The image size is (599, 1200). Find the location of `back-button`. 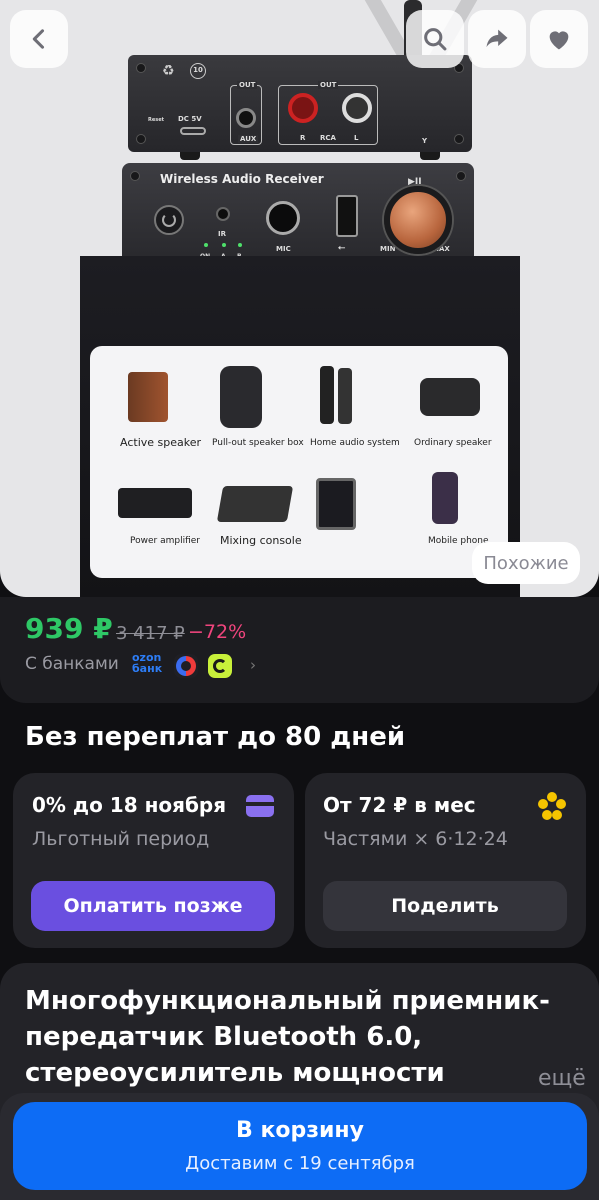

back-button is located at coordinates (39, 39).